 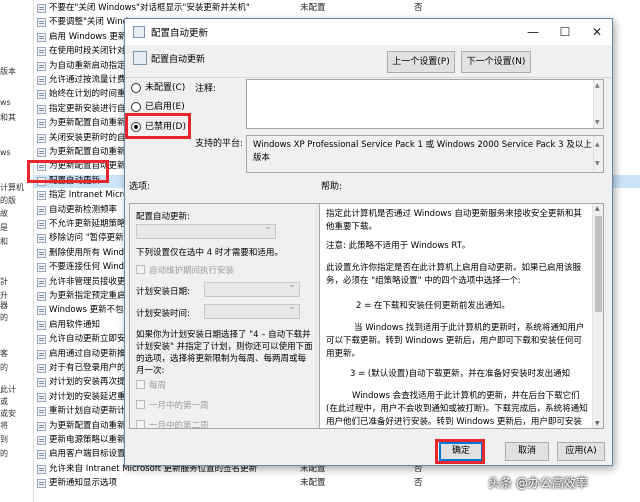 What do you see at coordinates (75, 324) in the screenshot?
I see `policy-row-name: 启用软件通知` at bounding box center [75, 324].